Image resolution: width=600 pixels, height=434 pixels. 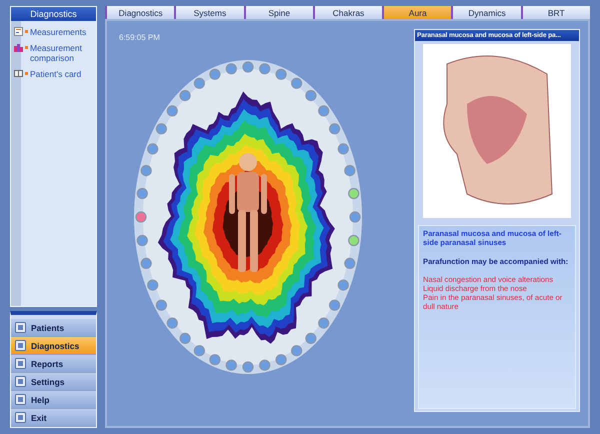 What do you see at coordinates (53, 14) in the screenshot?
I see `panel-title: Diagnostics` at bounding box center [53, 14].